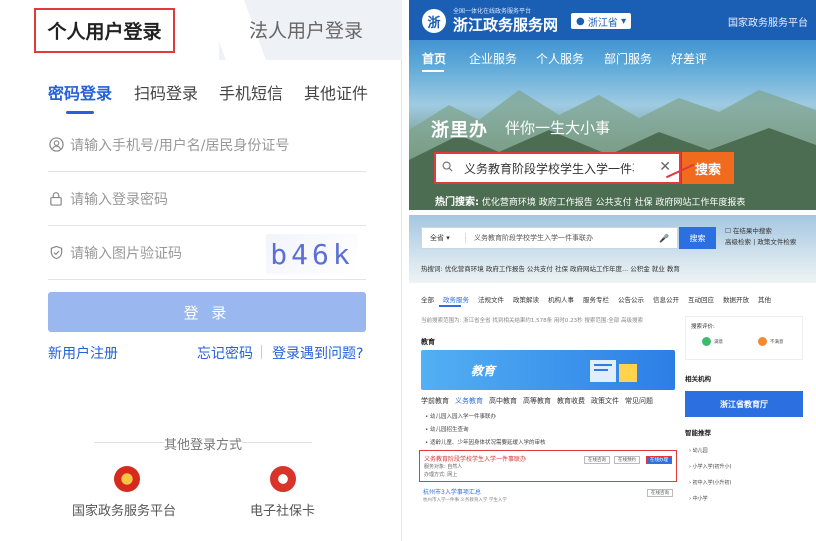 This screenshot has width=816, height=541. I want to click on recommend-item: › 中小学, so click(698, 498).